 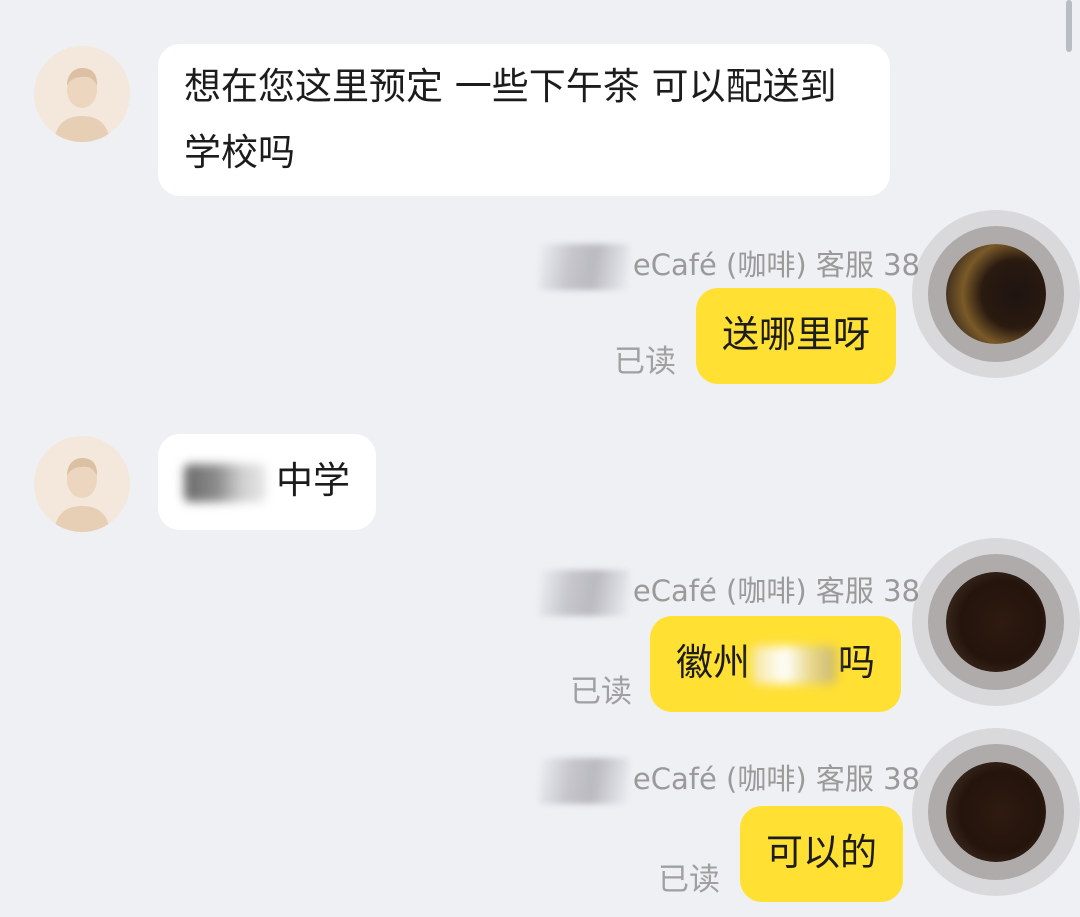 What do you see at coordinates (1069, 26) in the screenshot?
I see `scrollbar` at bounding box center [1069, 26].